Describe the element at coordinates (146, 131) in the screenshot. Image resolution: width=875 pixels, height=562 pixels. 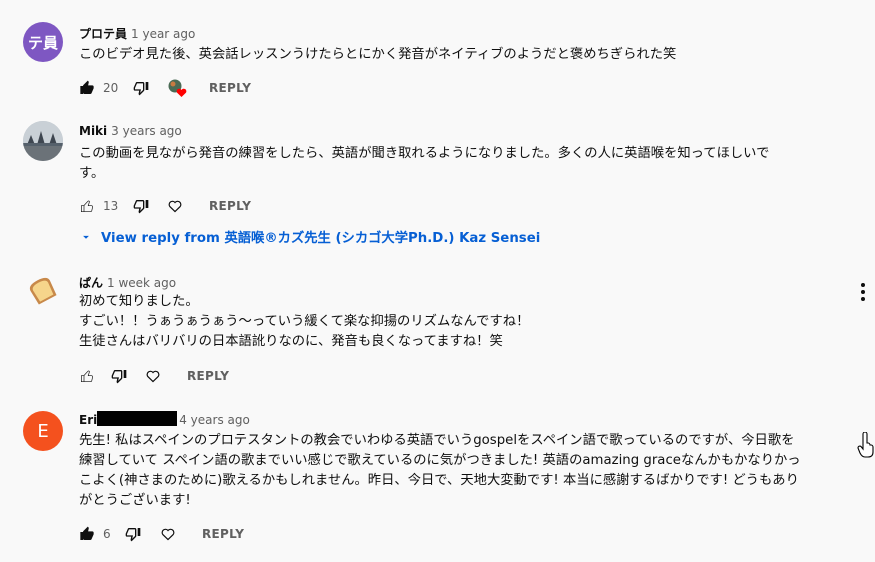
I see `comment-timestamp: 3 years ago` at that location.